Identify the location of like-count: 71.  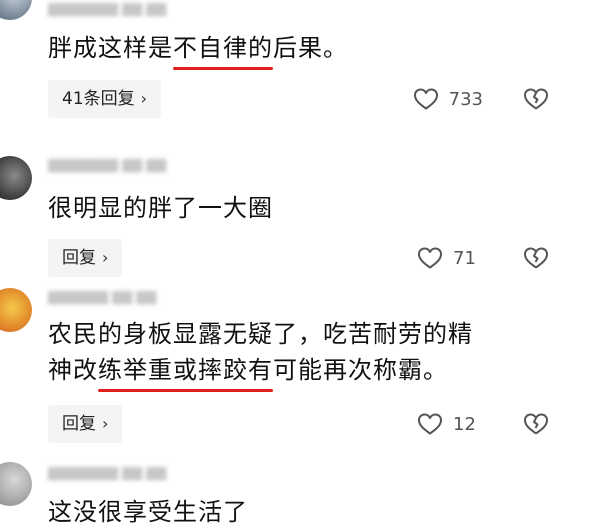
(464, 258).